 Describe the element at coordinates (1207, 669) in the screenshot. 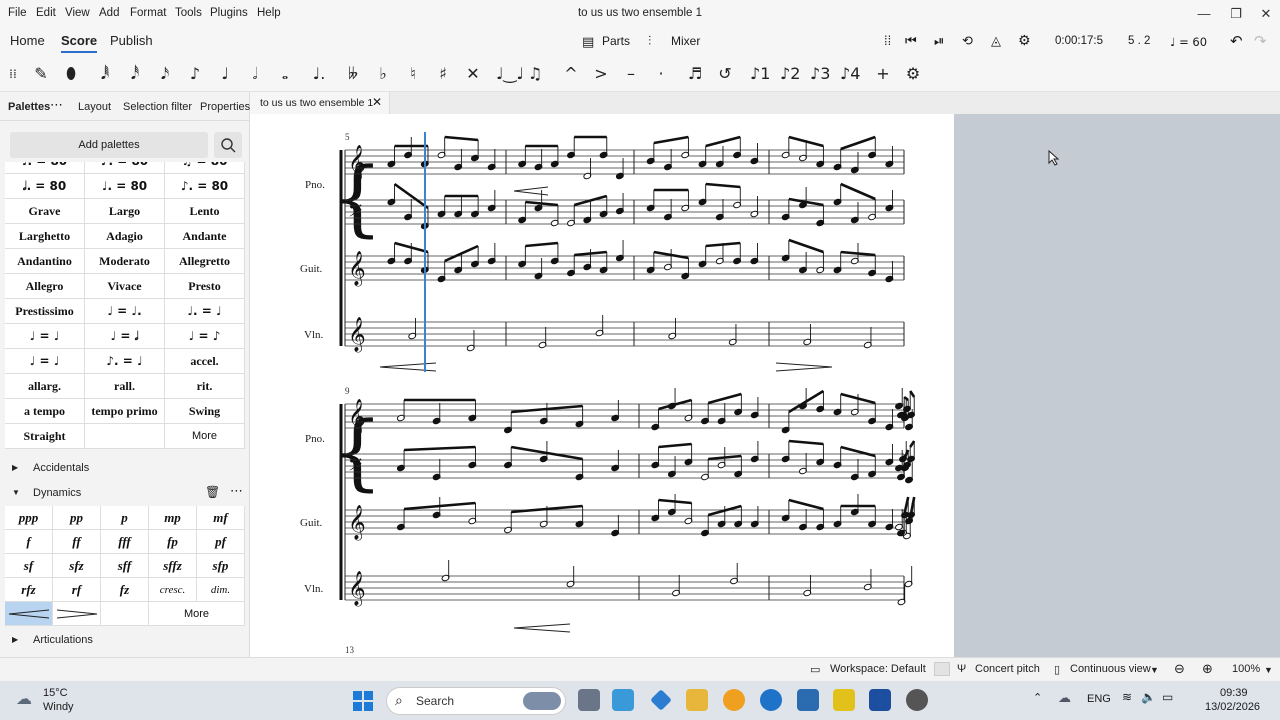

I see `zoom-in-icon: ⊕` at that location.